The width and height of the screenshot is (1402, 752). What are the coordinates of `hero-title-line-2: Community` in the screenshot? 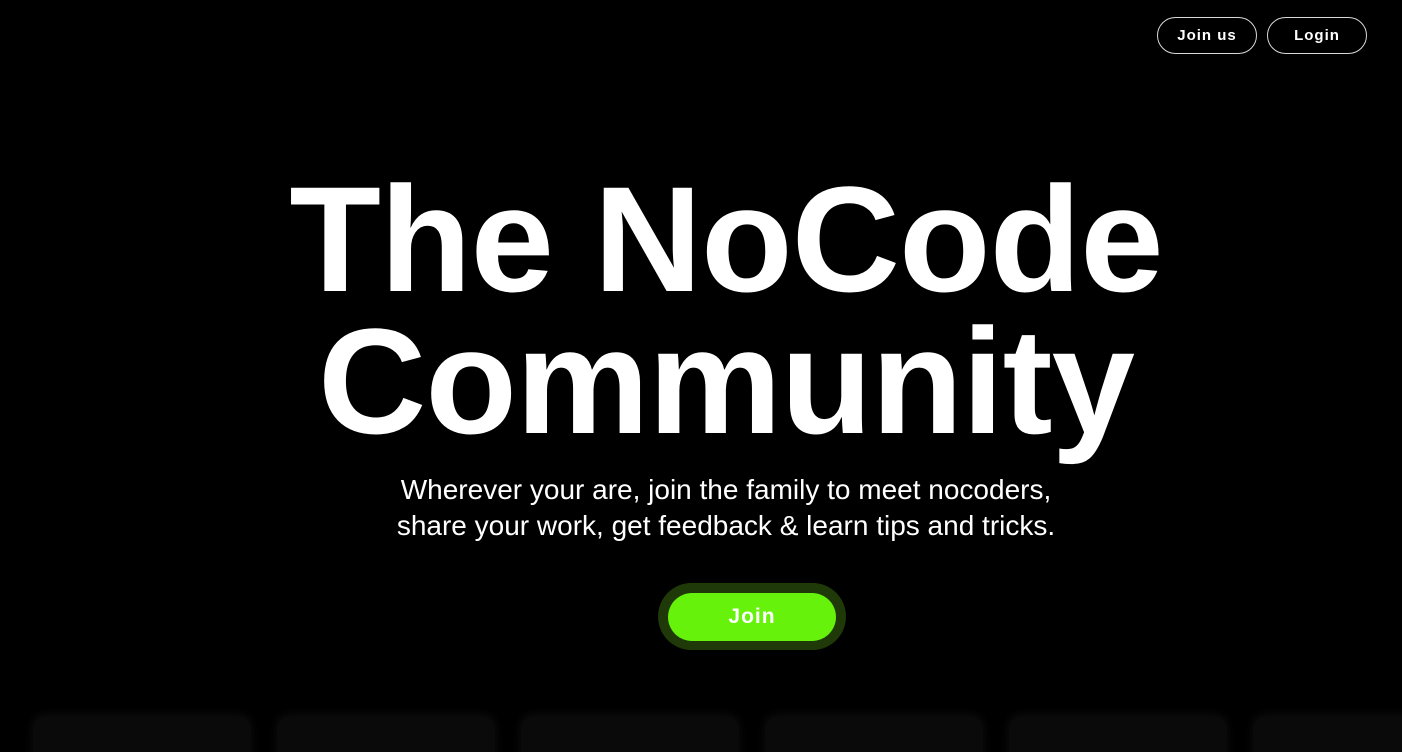 It's located at (726, 381).